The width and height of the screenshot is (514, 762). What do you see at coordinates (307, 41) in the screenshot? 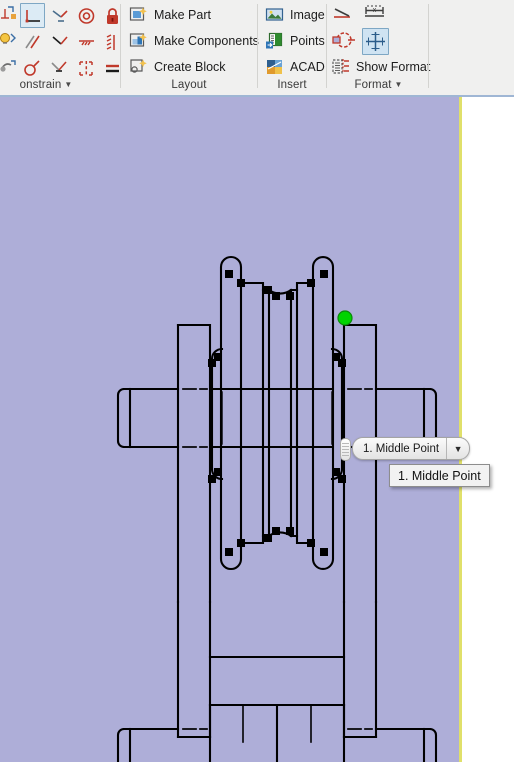
I see `points-label: Points` at bounding box center [307, 41].